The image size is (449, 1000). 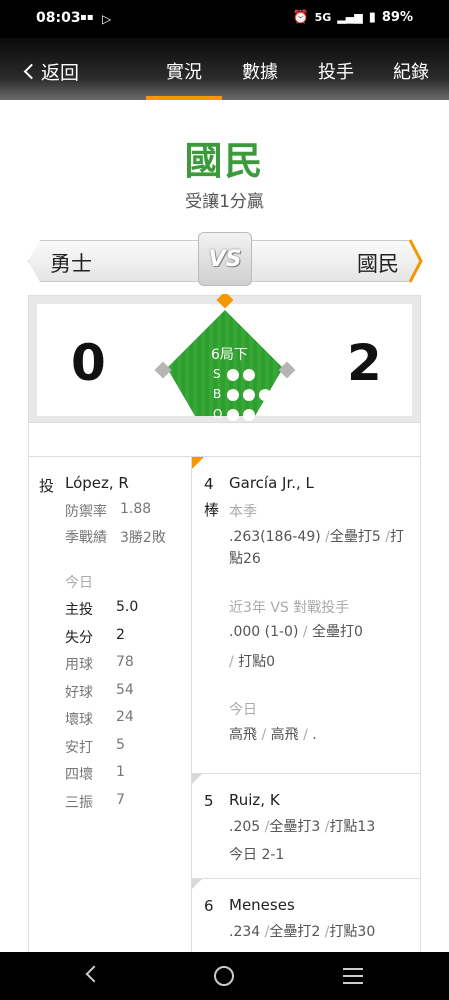 What do you see at coordinates (136, 509) in the screenshot?
I see `era-value: 1.88` at bounding box center [136, 509].